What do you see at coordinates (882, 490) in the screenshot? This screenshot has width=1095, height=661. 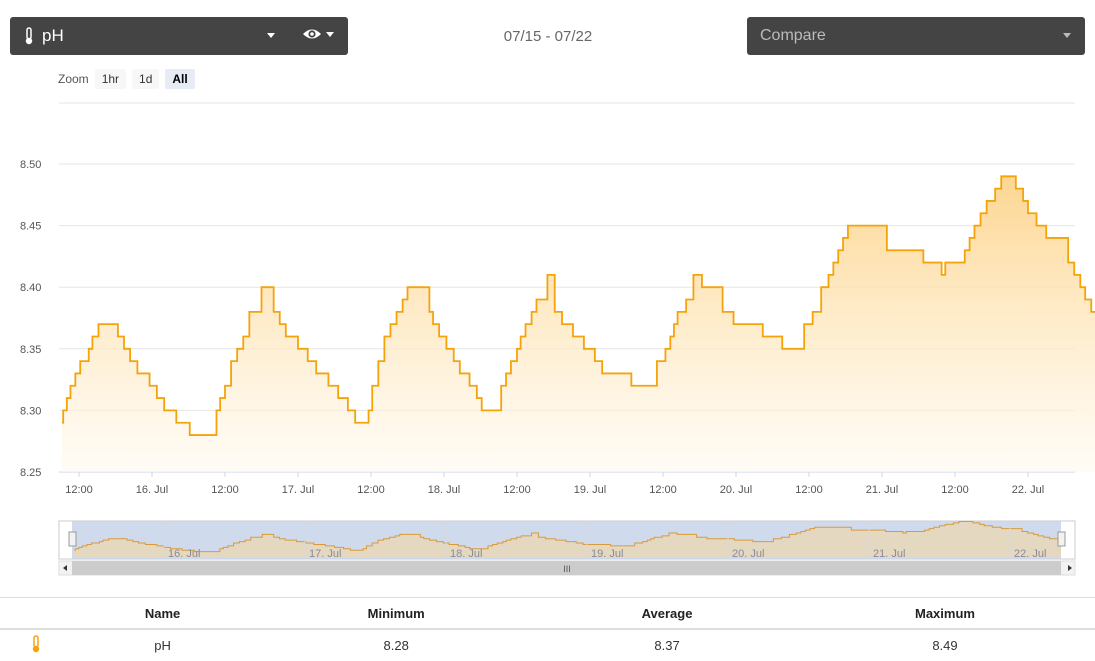 I see `x-tick-label: 21. Jul` at bounding box center [882, 490].